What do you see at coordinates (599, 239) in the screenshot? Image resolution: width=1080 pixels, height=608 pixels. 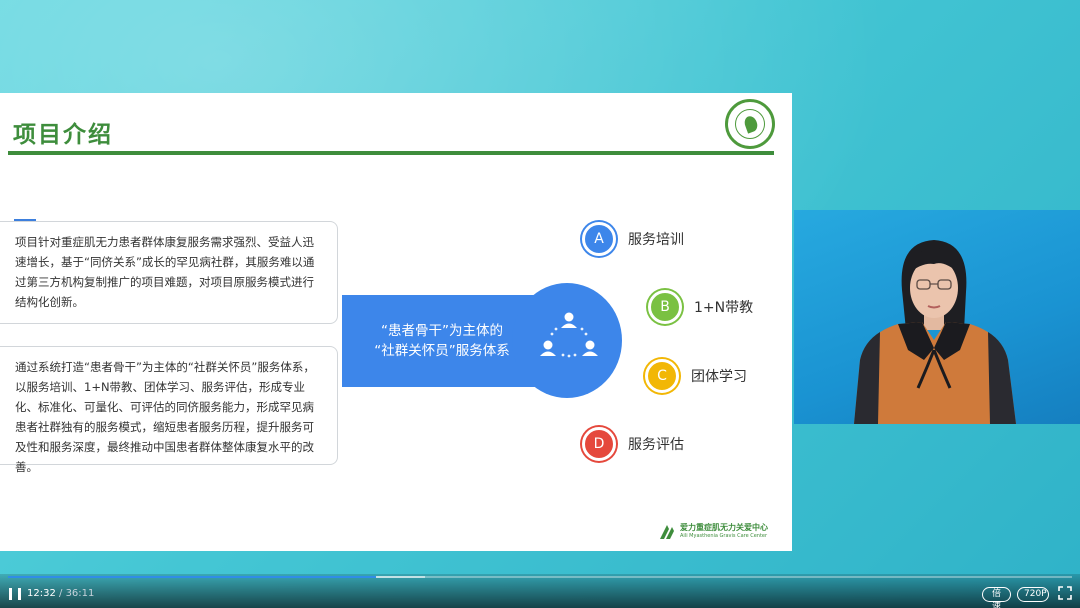 I see `option-a-badge: A` at bounding box center [599, 239].